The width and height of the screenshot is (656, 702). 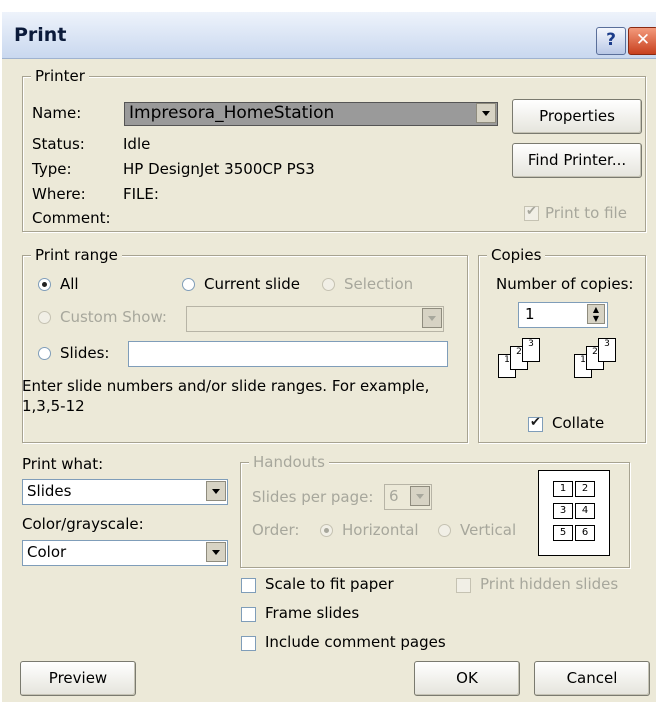 I want to click on handout-slide-2: 2, so click(x=585, y=489).